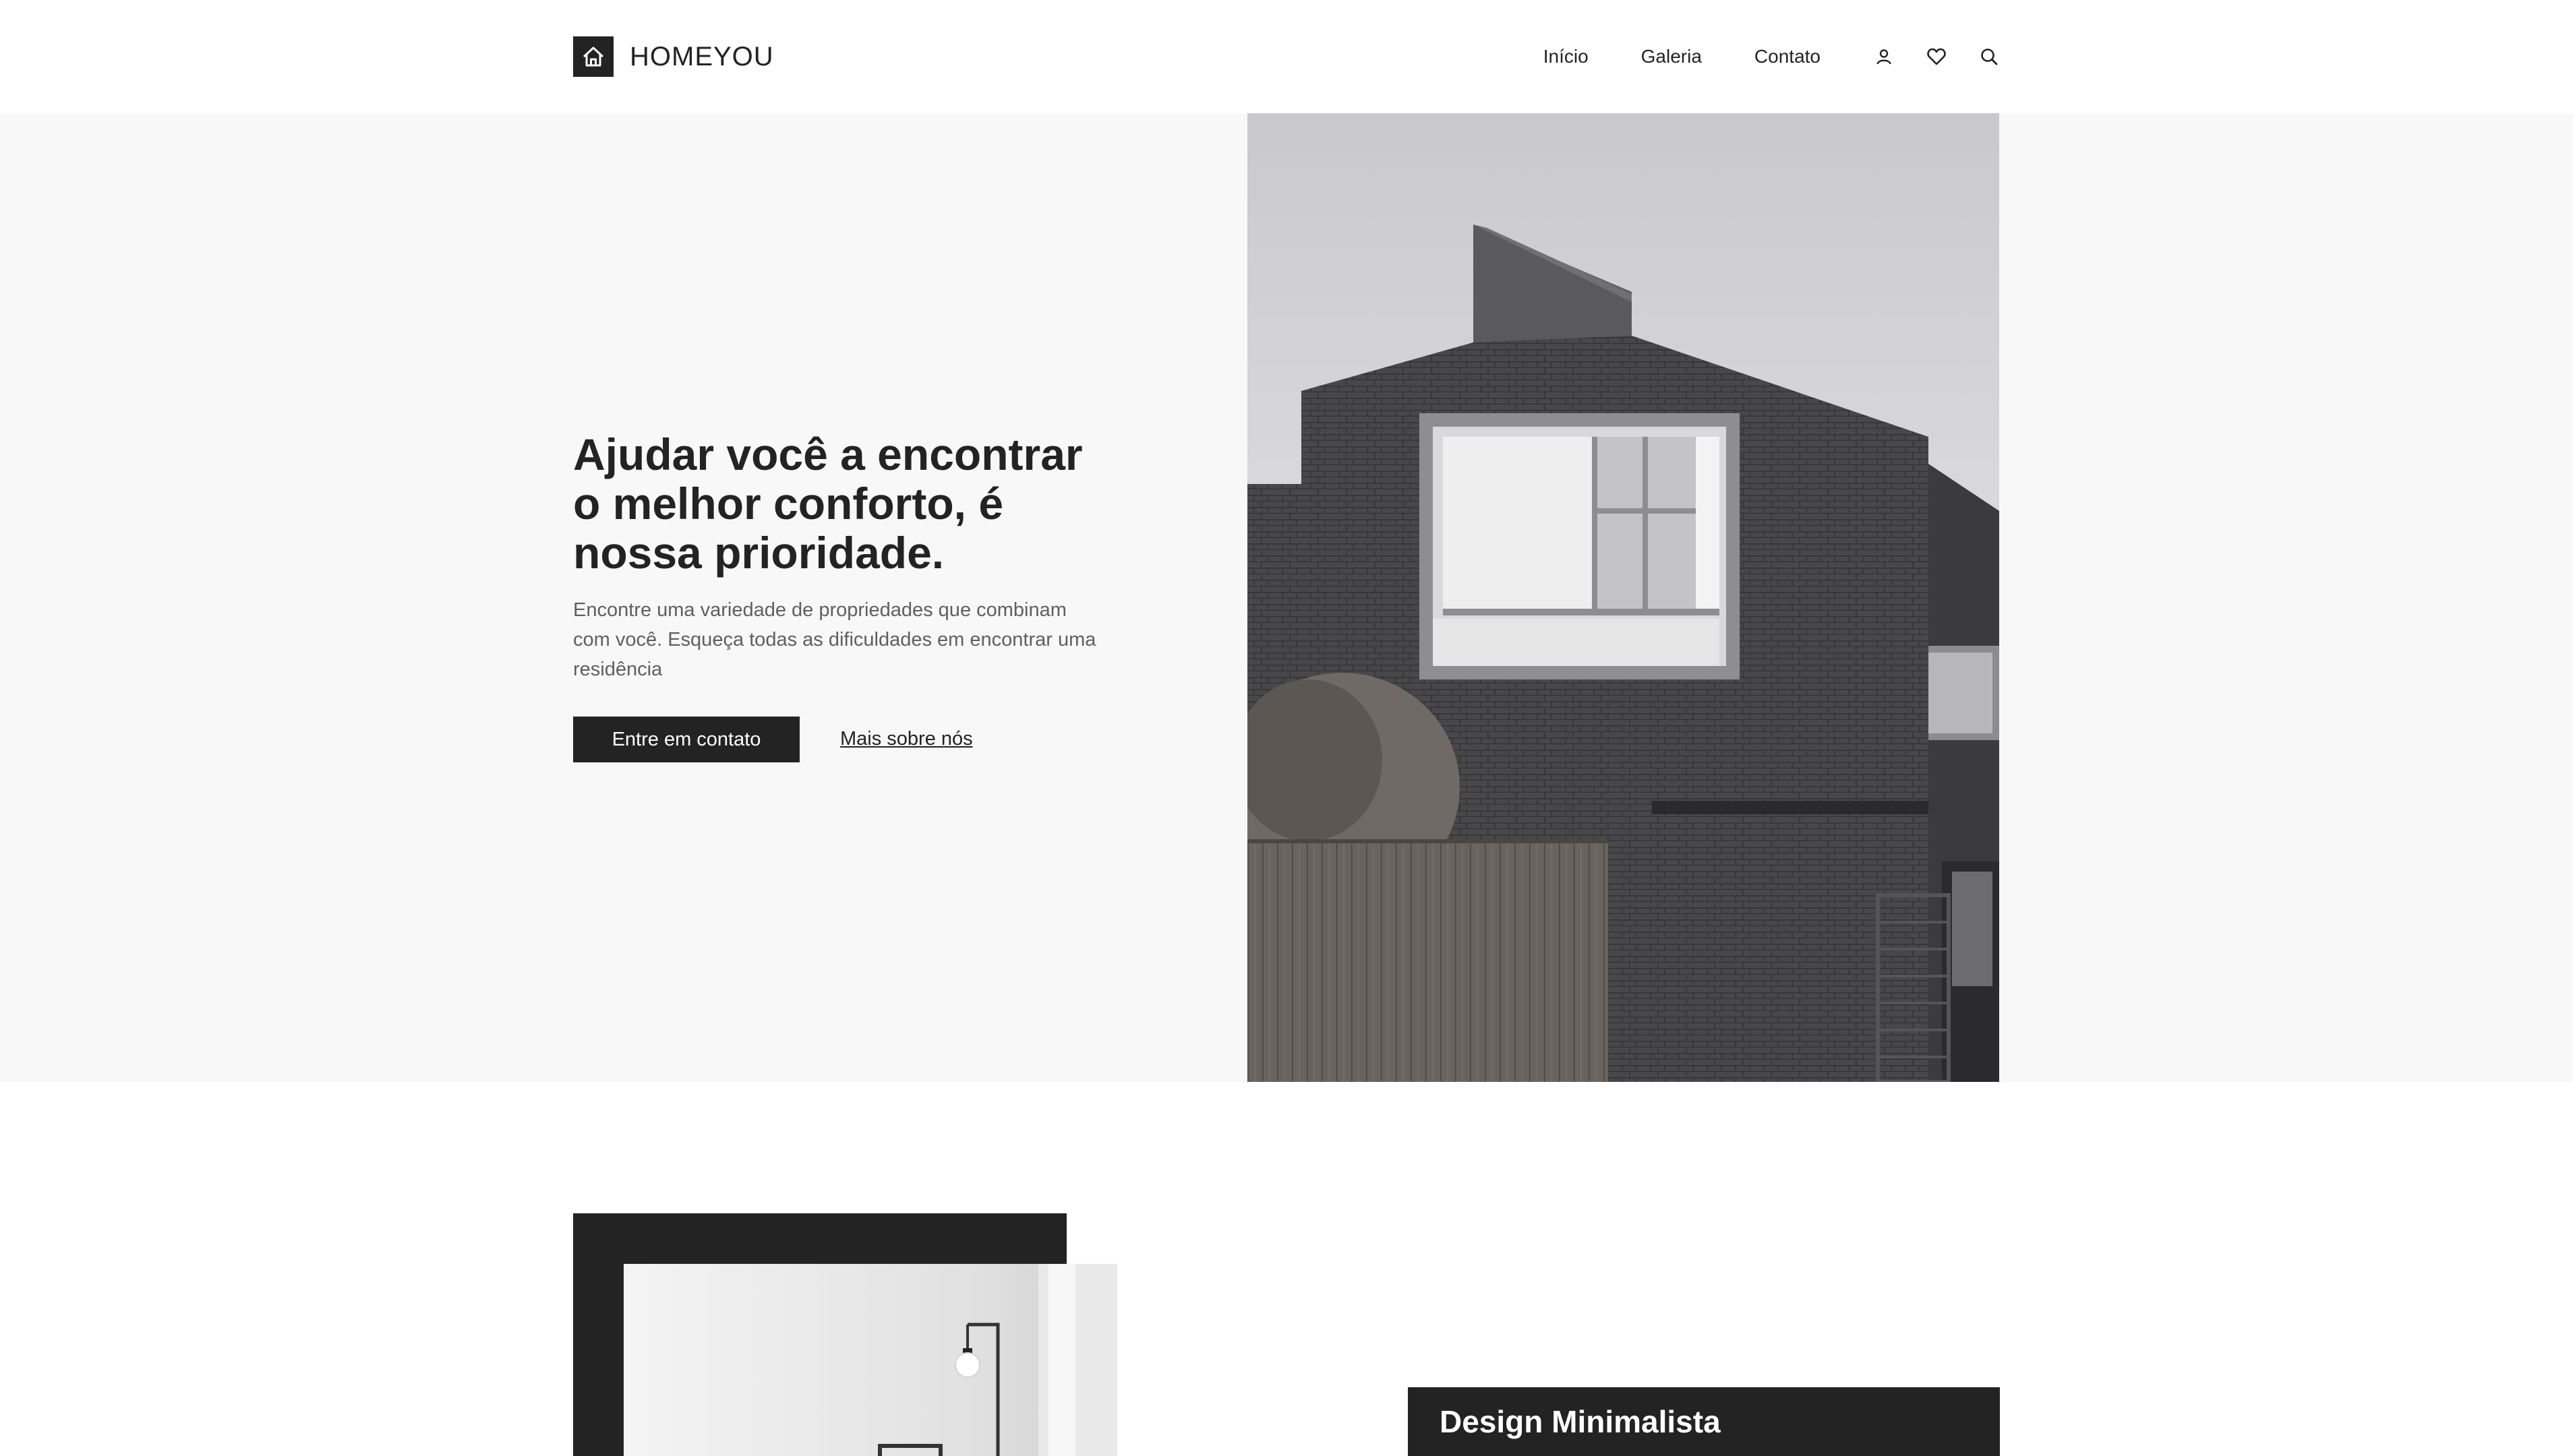  What do you see at coordinates (1989, 57) in the screenshot?
I see `search-icon` at bounding box center [1989, 57].